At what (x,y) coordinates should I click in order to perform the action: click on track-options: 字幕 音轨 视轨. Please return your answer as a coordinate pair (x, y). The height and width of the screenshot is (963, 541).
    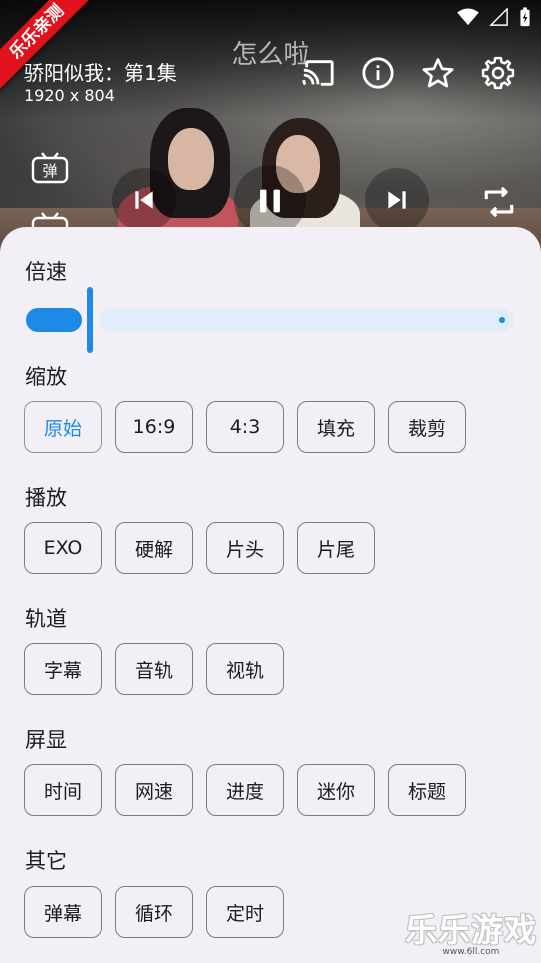
    Looking at the image, I should click on (154, 669).